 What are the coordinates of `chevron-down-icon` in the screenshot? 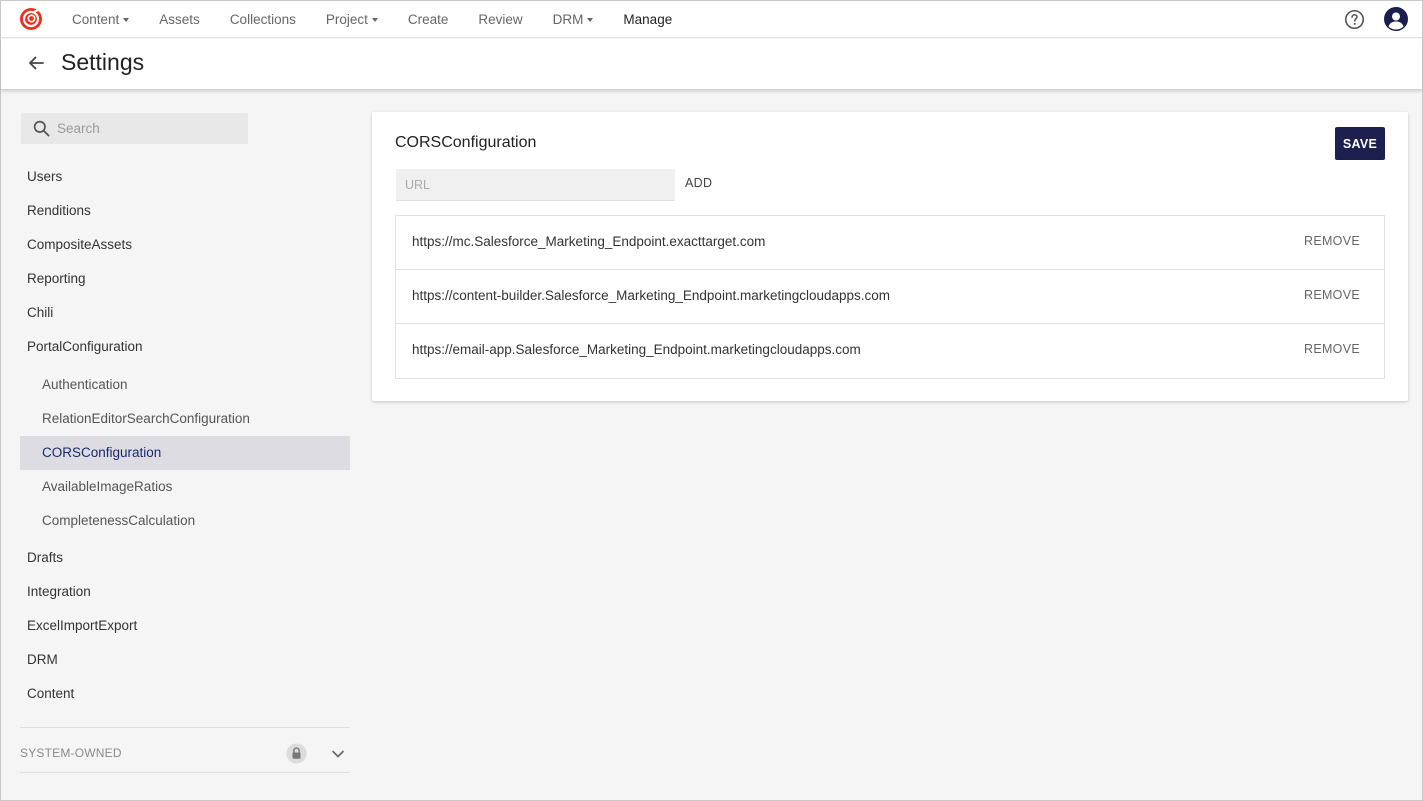 It's located at (338, 754).